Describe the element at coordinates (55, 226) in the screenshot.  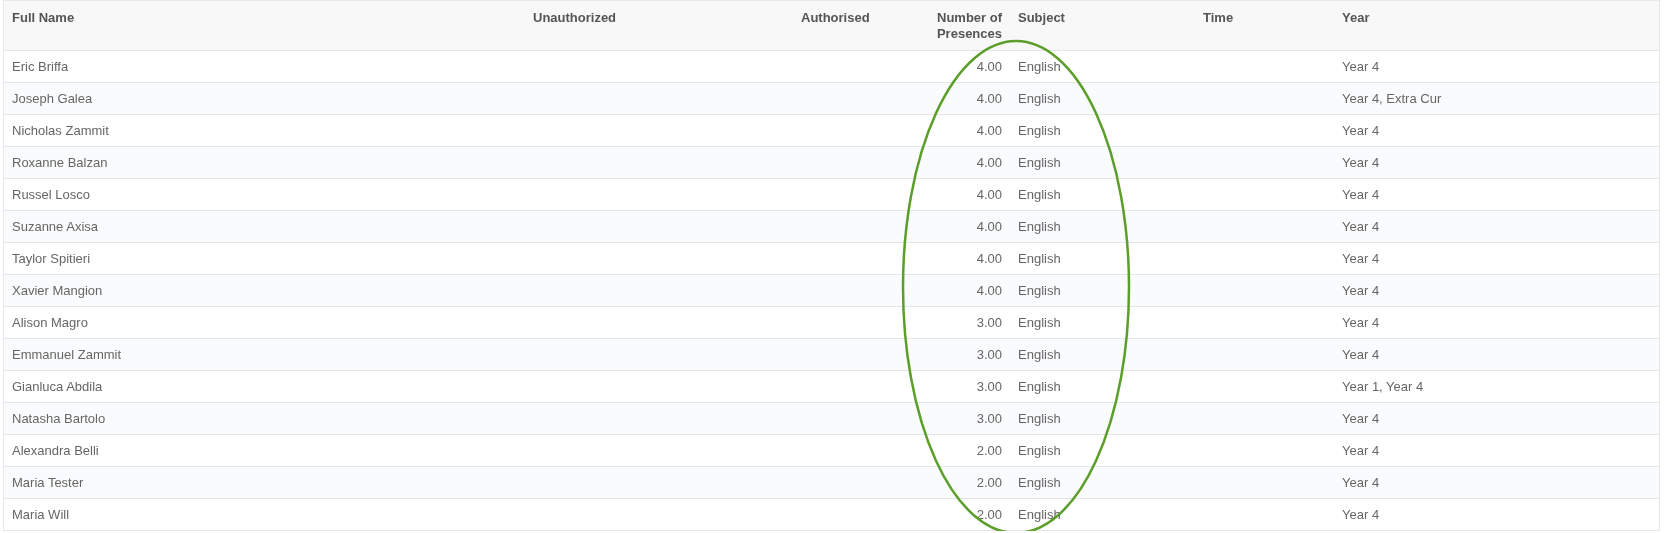
I see `table-cell: Suzanne Axisa` at that location.